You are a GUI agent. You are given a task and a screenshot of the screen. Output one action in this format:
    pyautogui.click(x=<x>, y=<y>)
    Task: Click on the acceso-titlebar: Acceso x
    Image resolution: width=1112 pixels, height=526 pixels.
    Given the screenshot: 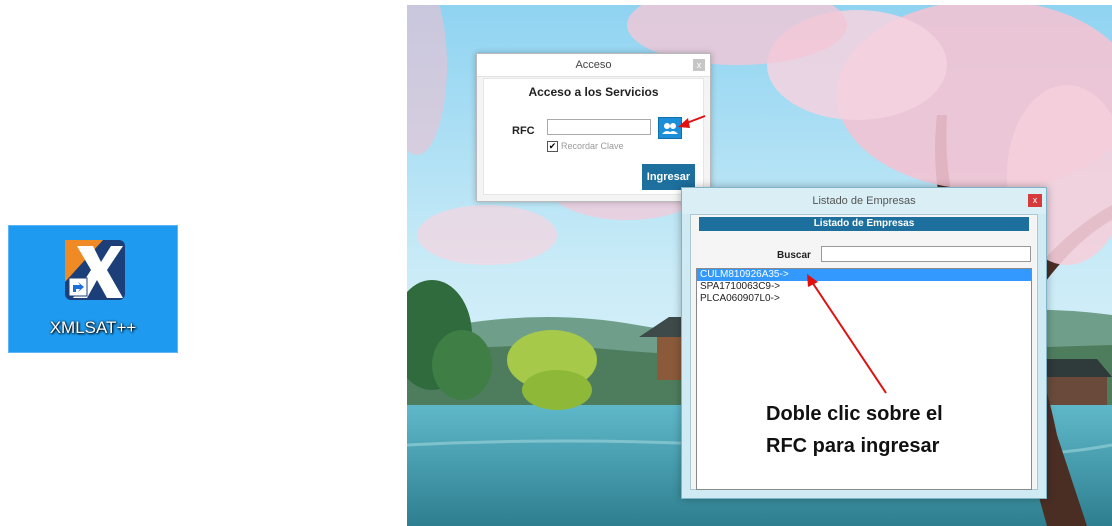 What is the action you would take?
    pyautogui.click(x=593, y=65)
    